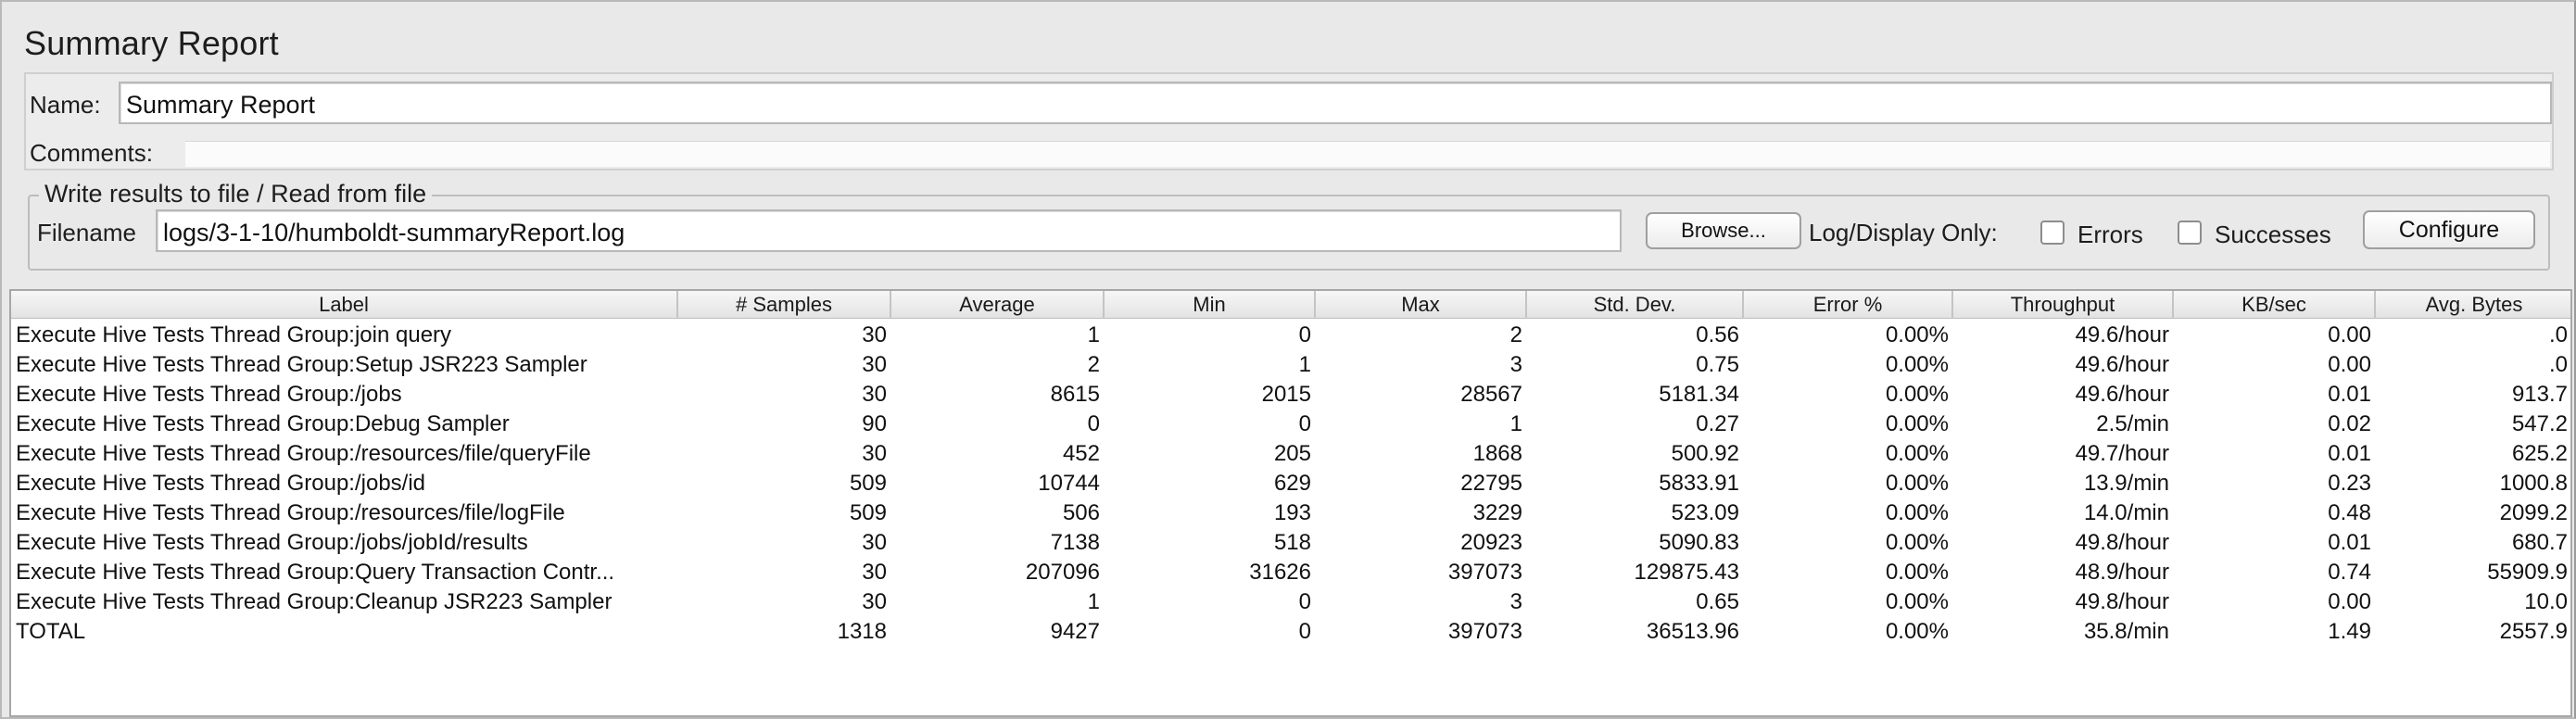 Image resolution: width=2576 pixels, height=719 pixels. I want to click on cell-min: 31626, so click(1280, 572).